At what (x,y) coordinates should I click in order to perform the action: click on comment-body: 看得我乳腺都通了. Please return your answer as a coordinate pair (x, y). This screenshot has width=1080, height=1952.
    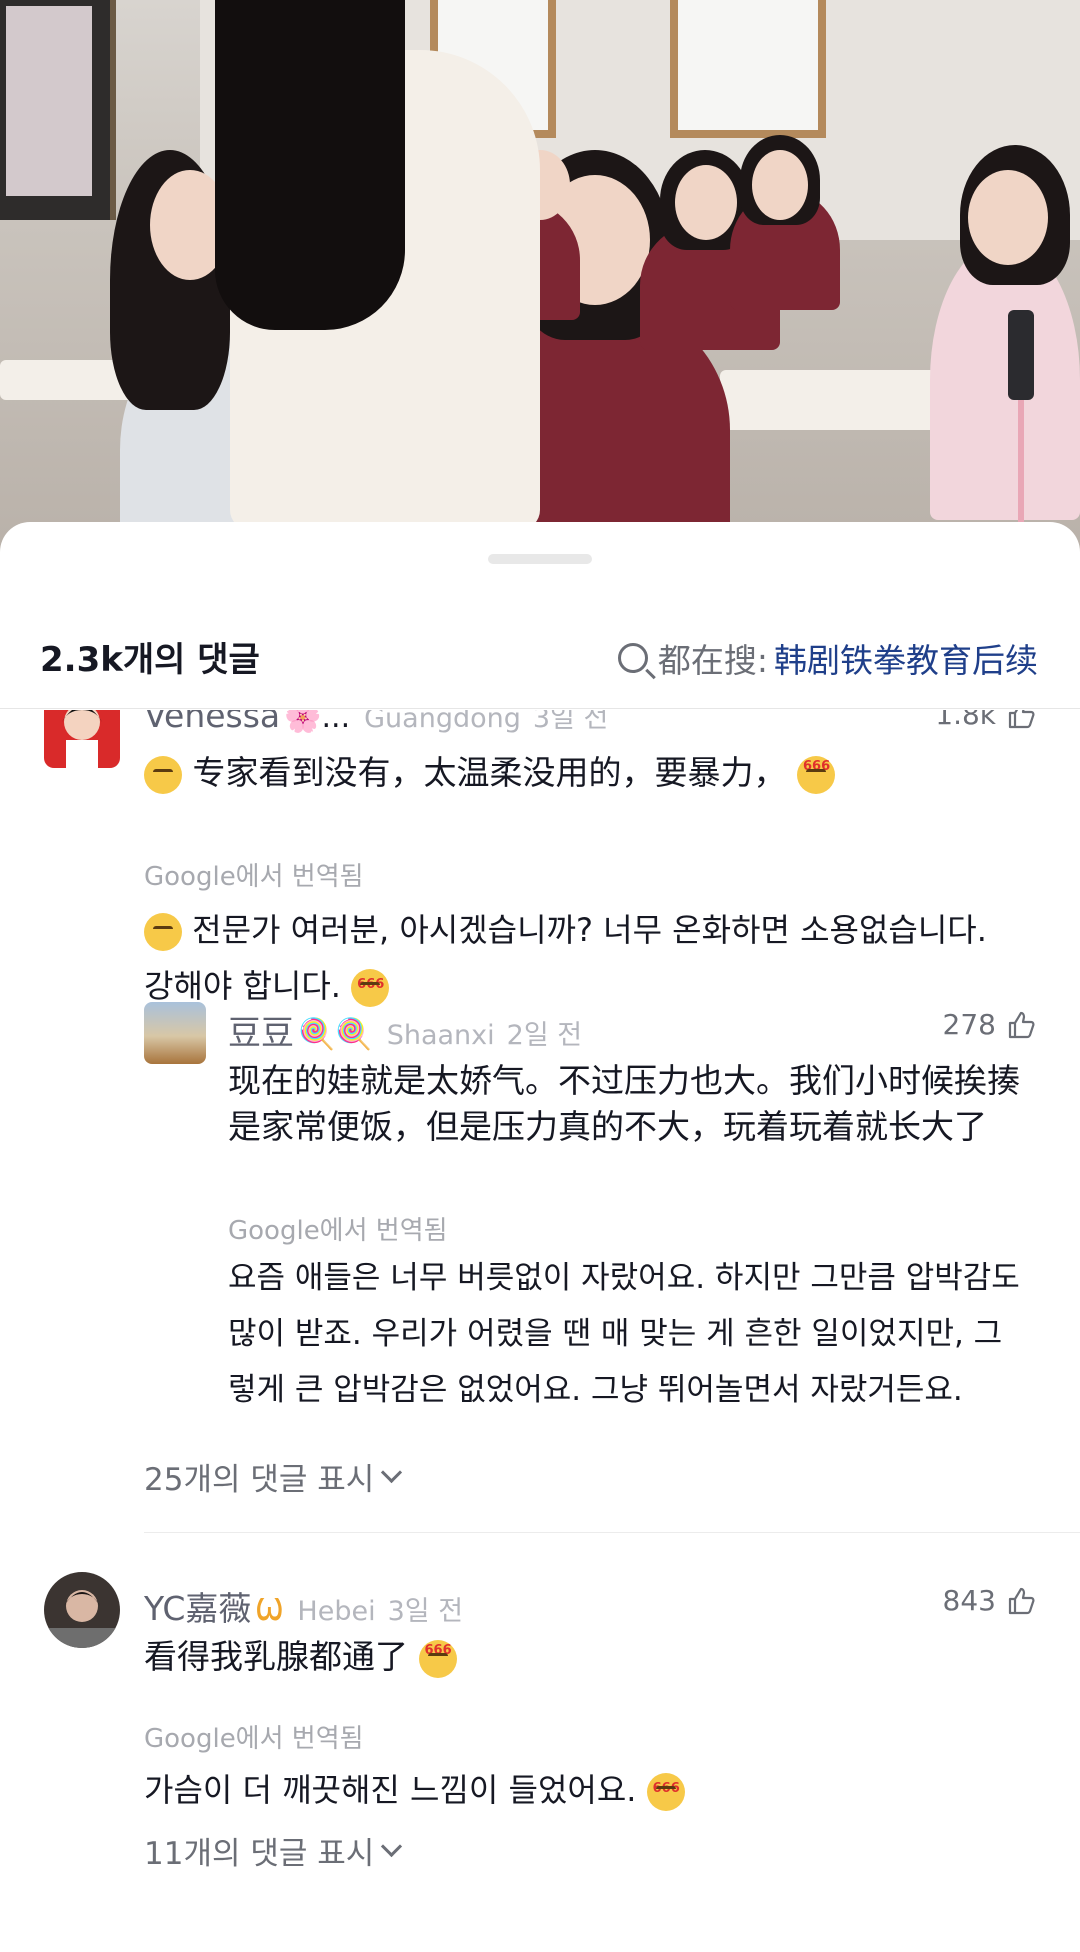
    Looking at the image, I should click on (276, 1656).